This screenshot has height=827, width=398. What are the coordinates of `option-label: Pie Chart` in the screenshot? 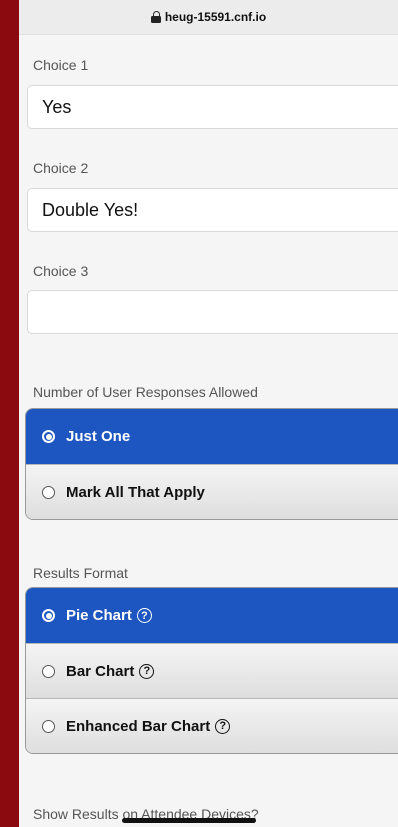 It's located at (99, 615).